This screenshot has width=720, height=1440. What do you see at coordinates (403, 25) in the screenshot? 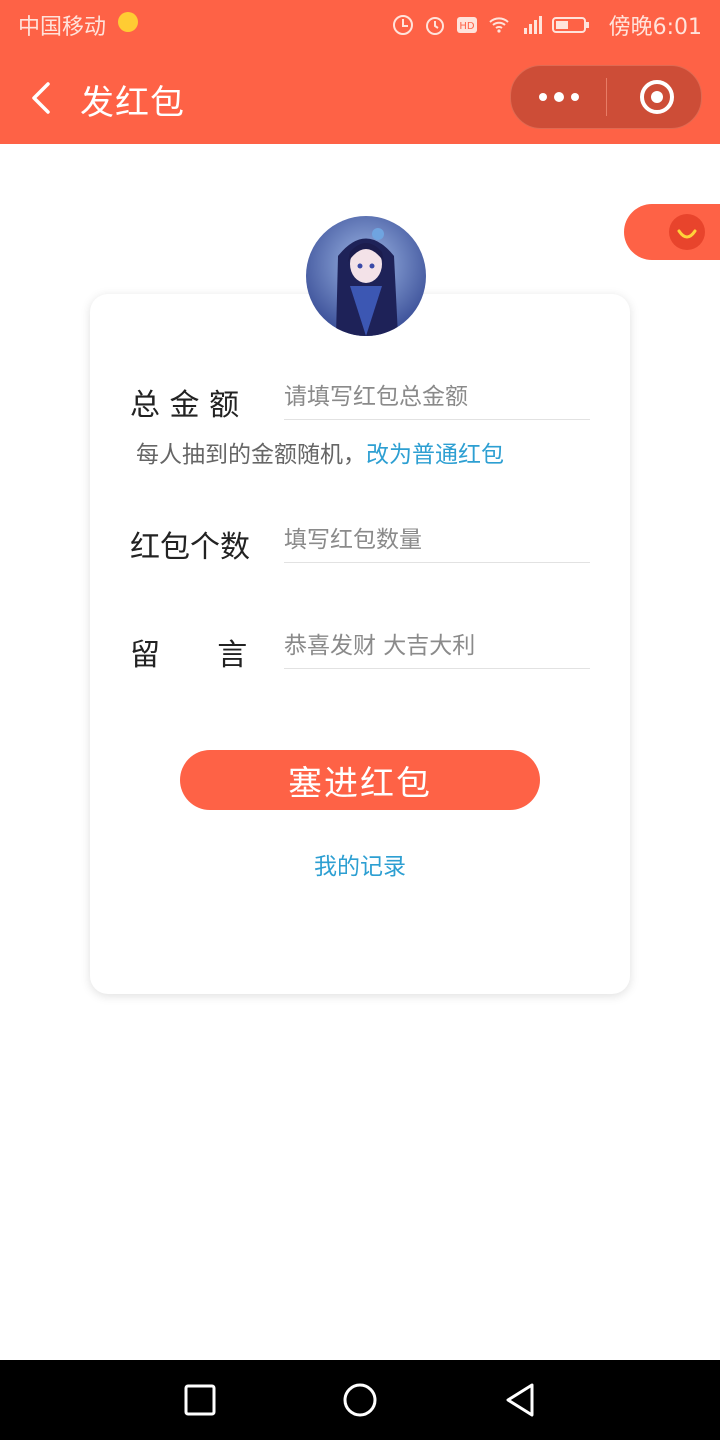
I see `data-saver-icon` at bounding box center [403, 25].